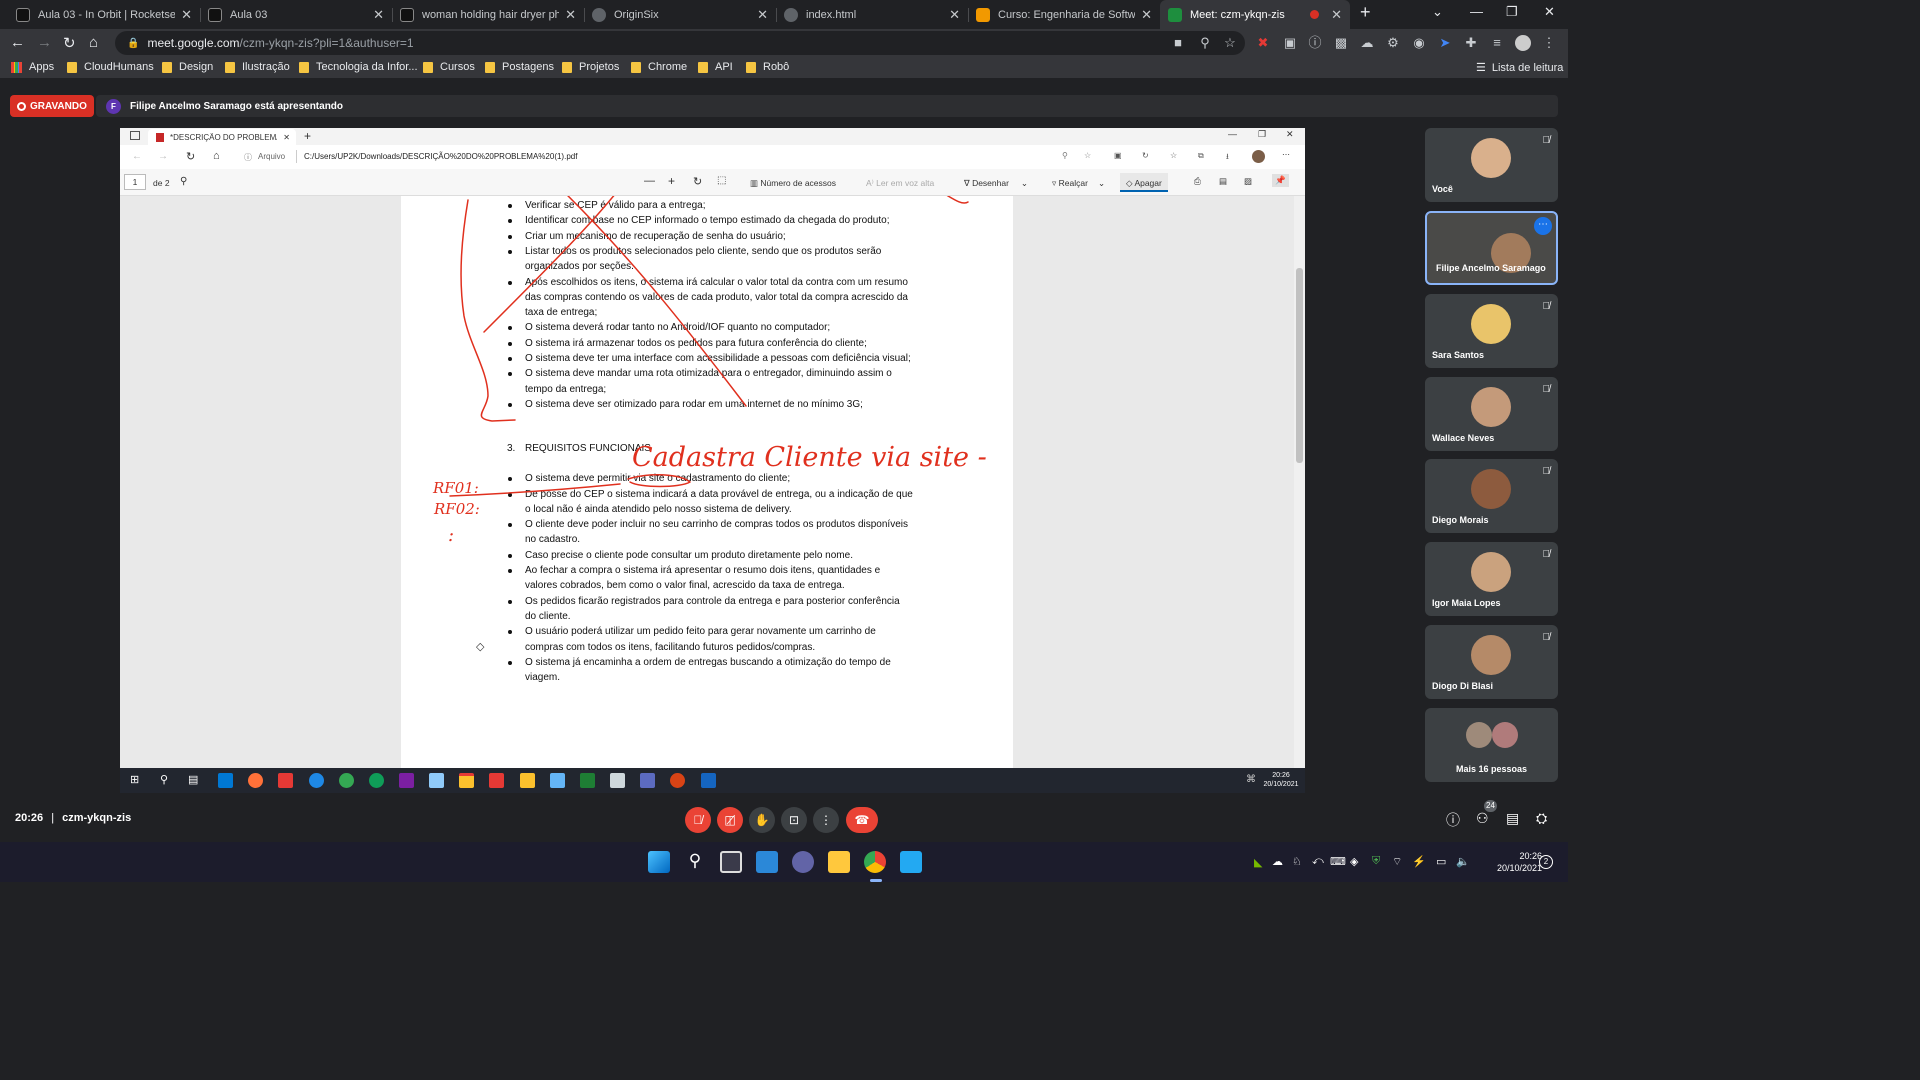 Image resolution: width=1920 pixels, height=1080 pixels. I want to click on more-options-icon: ⋯, so click(1543, 226).